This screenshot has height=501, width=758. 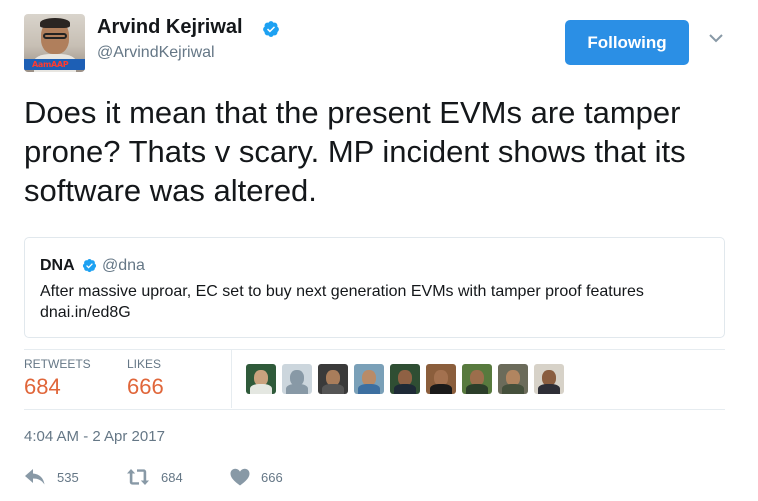 What do you see at coordinates (156, 53) in the screenshot?
I see `author-handle: @ArvindKejriwal` at bounding box center [156, 53].